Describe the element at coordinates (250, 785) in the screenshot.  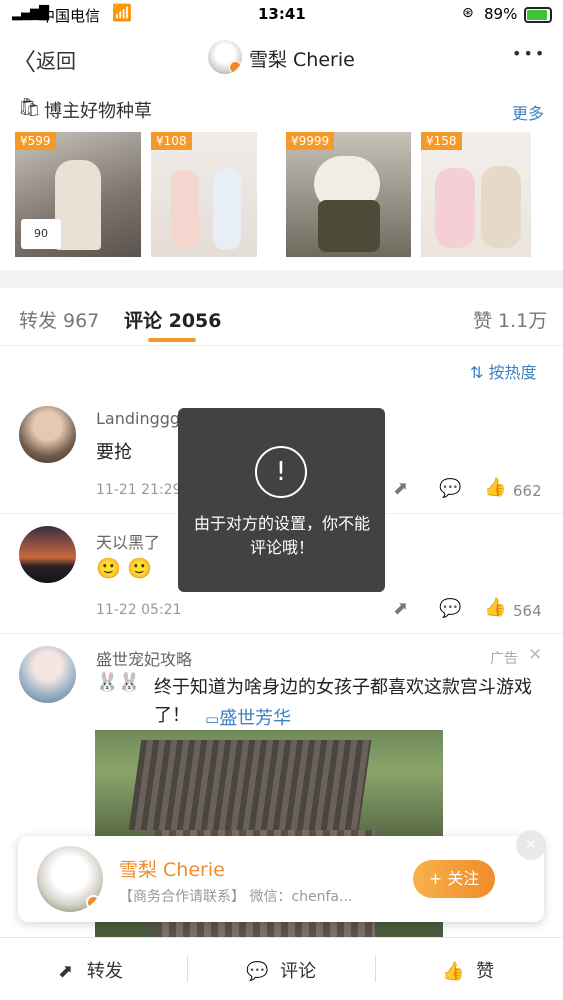
I see `ad-image-roof` at that location.